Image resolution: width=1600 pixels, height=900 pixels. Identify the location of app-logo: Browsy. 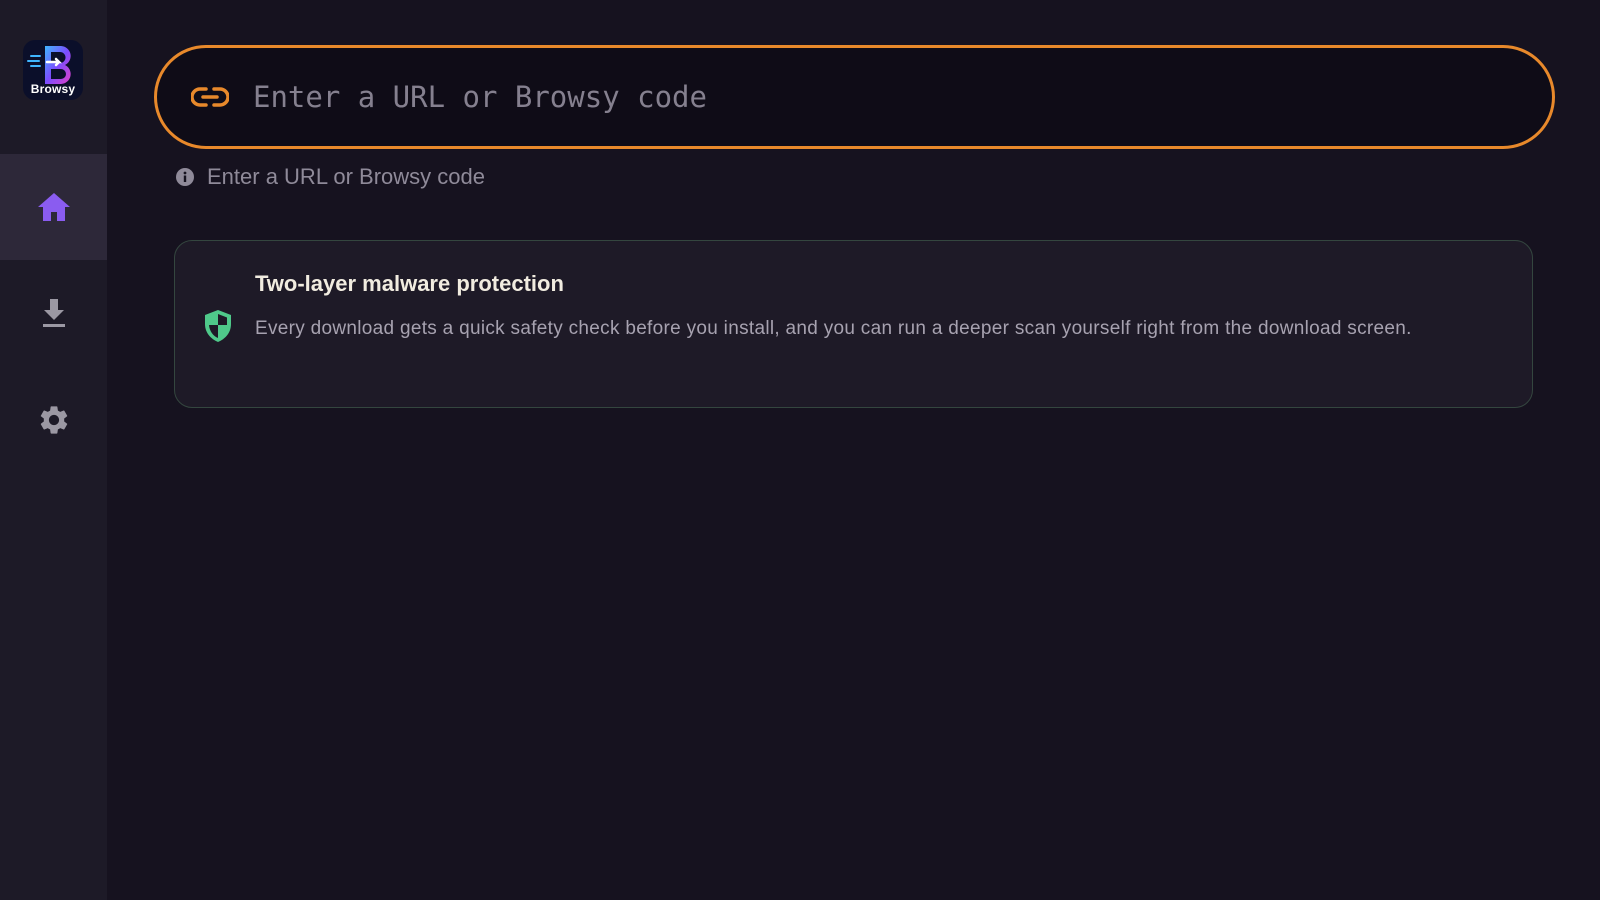
(53, 70).